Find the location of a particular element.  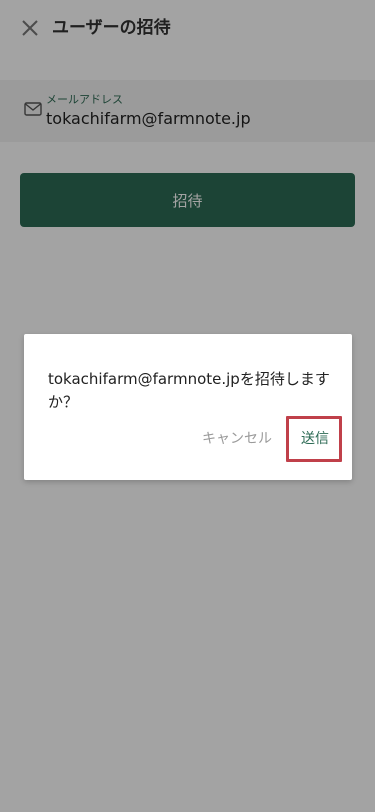

send-button: 送信 is located at coordinates (315, 439).